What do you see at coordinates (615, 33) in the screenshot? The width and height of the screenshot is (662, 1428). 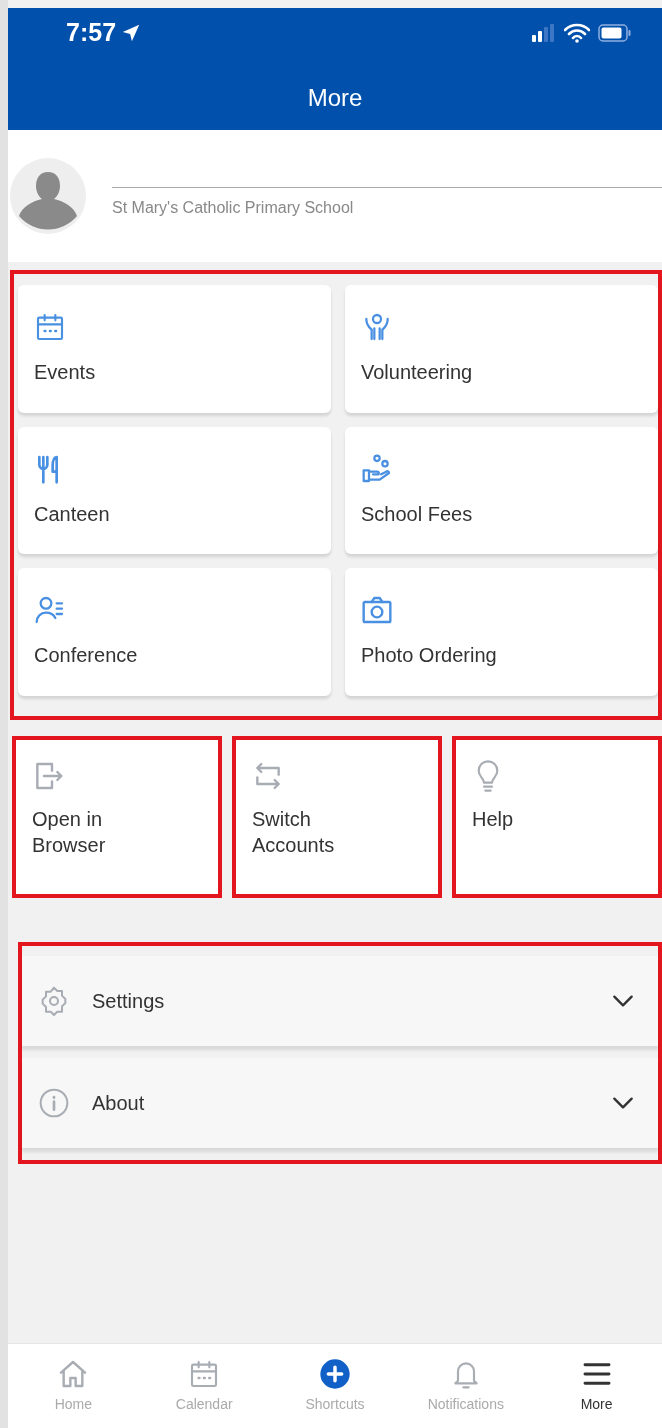 I see `battery-icon` at bounding box center [615, 33].